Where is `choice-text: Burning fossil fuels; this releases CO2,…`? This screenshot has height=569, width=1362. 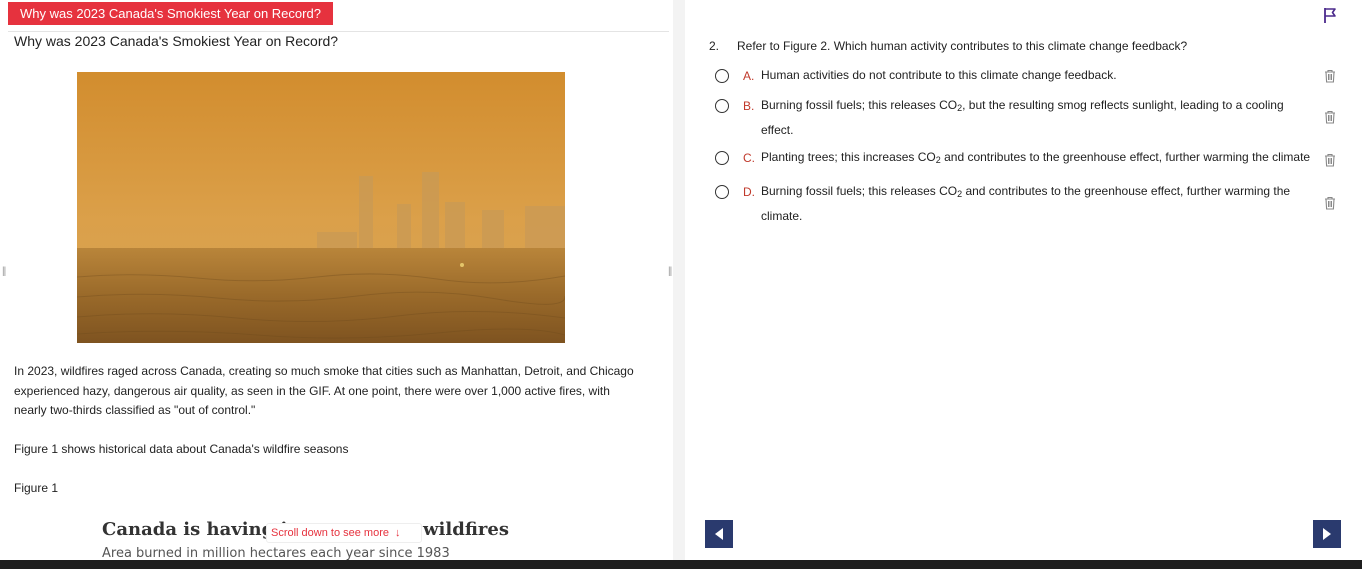
choice-text: Burning fossil fuels; this releases CO2,… is located at coordinates (1038, 117).